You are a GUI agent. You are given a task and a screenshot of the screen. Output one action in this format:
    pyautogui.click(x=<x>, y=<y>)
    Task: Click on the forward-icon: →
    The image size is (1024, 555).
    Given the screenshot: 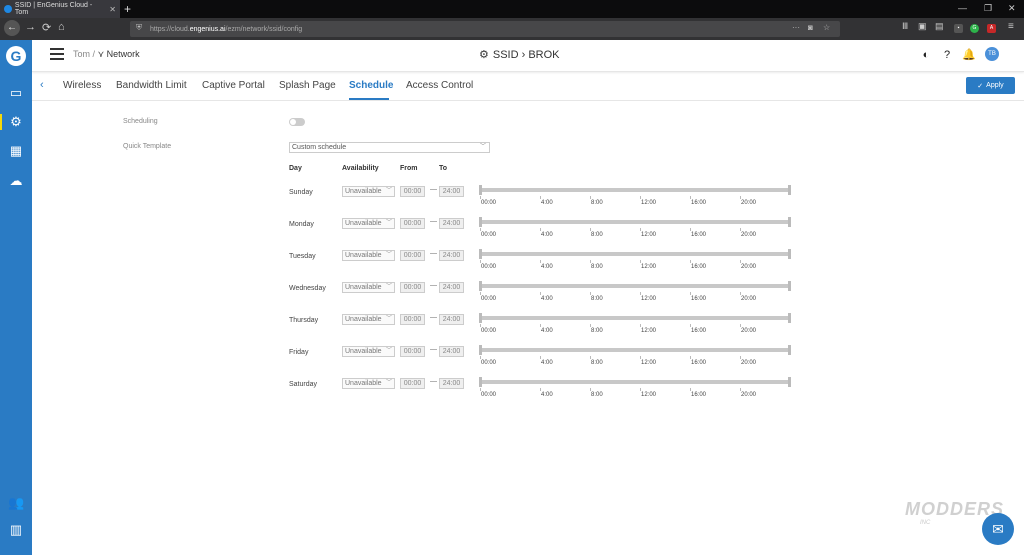 What is the action you would take?
    pyautogui.click(x=30, y=27)
    